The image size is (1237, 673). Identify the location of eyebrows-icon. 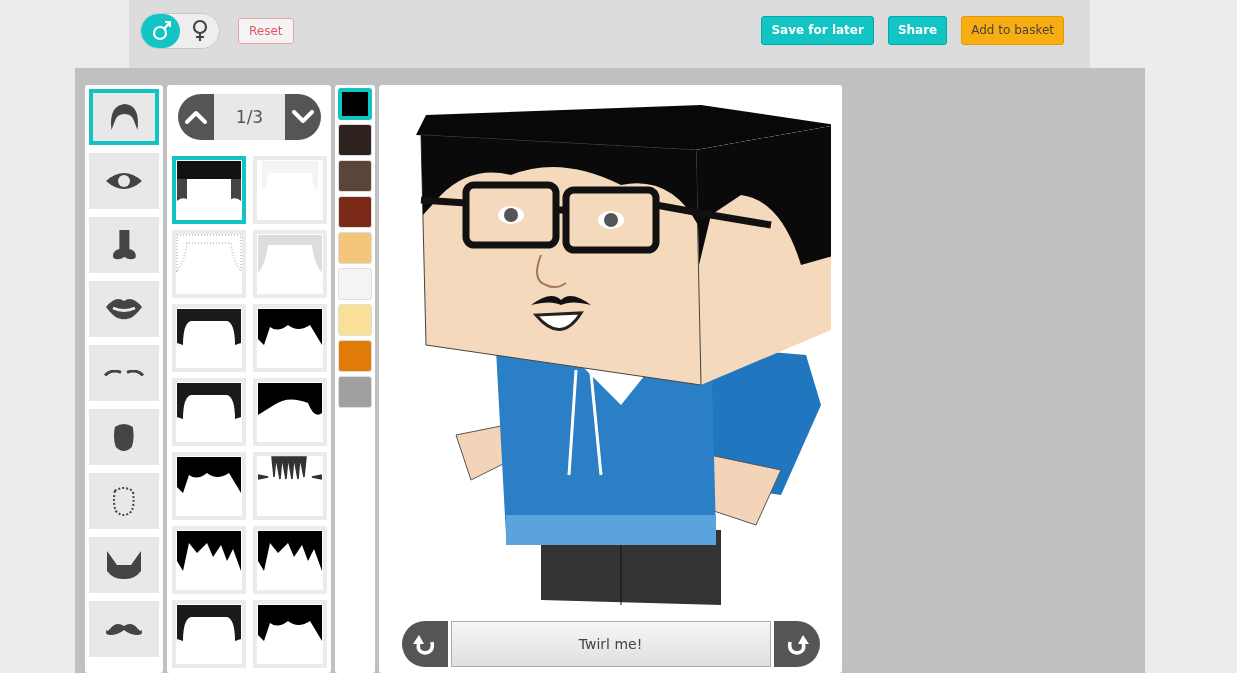
(124, 373).